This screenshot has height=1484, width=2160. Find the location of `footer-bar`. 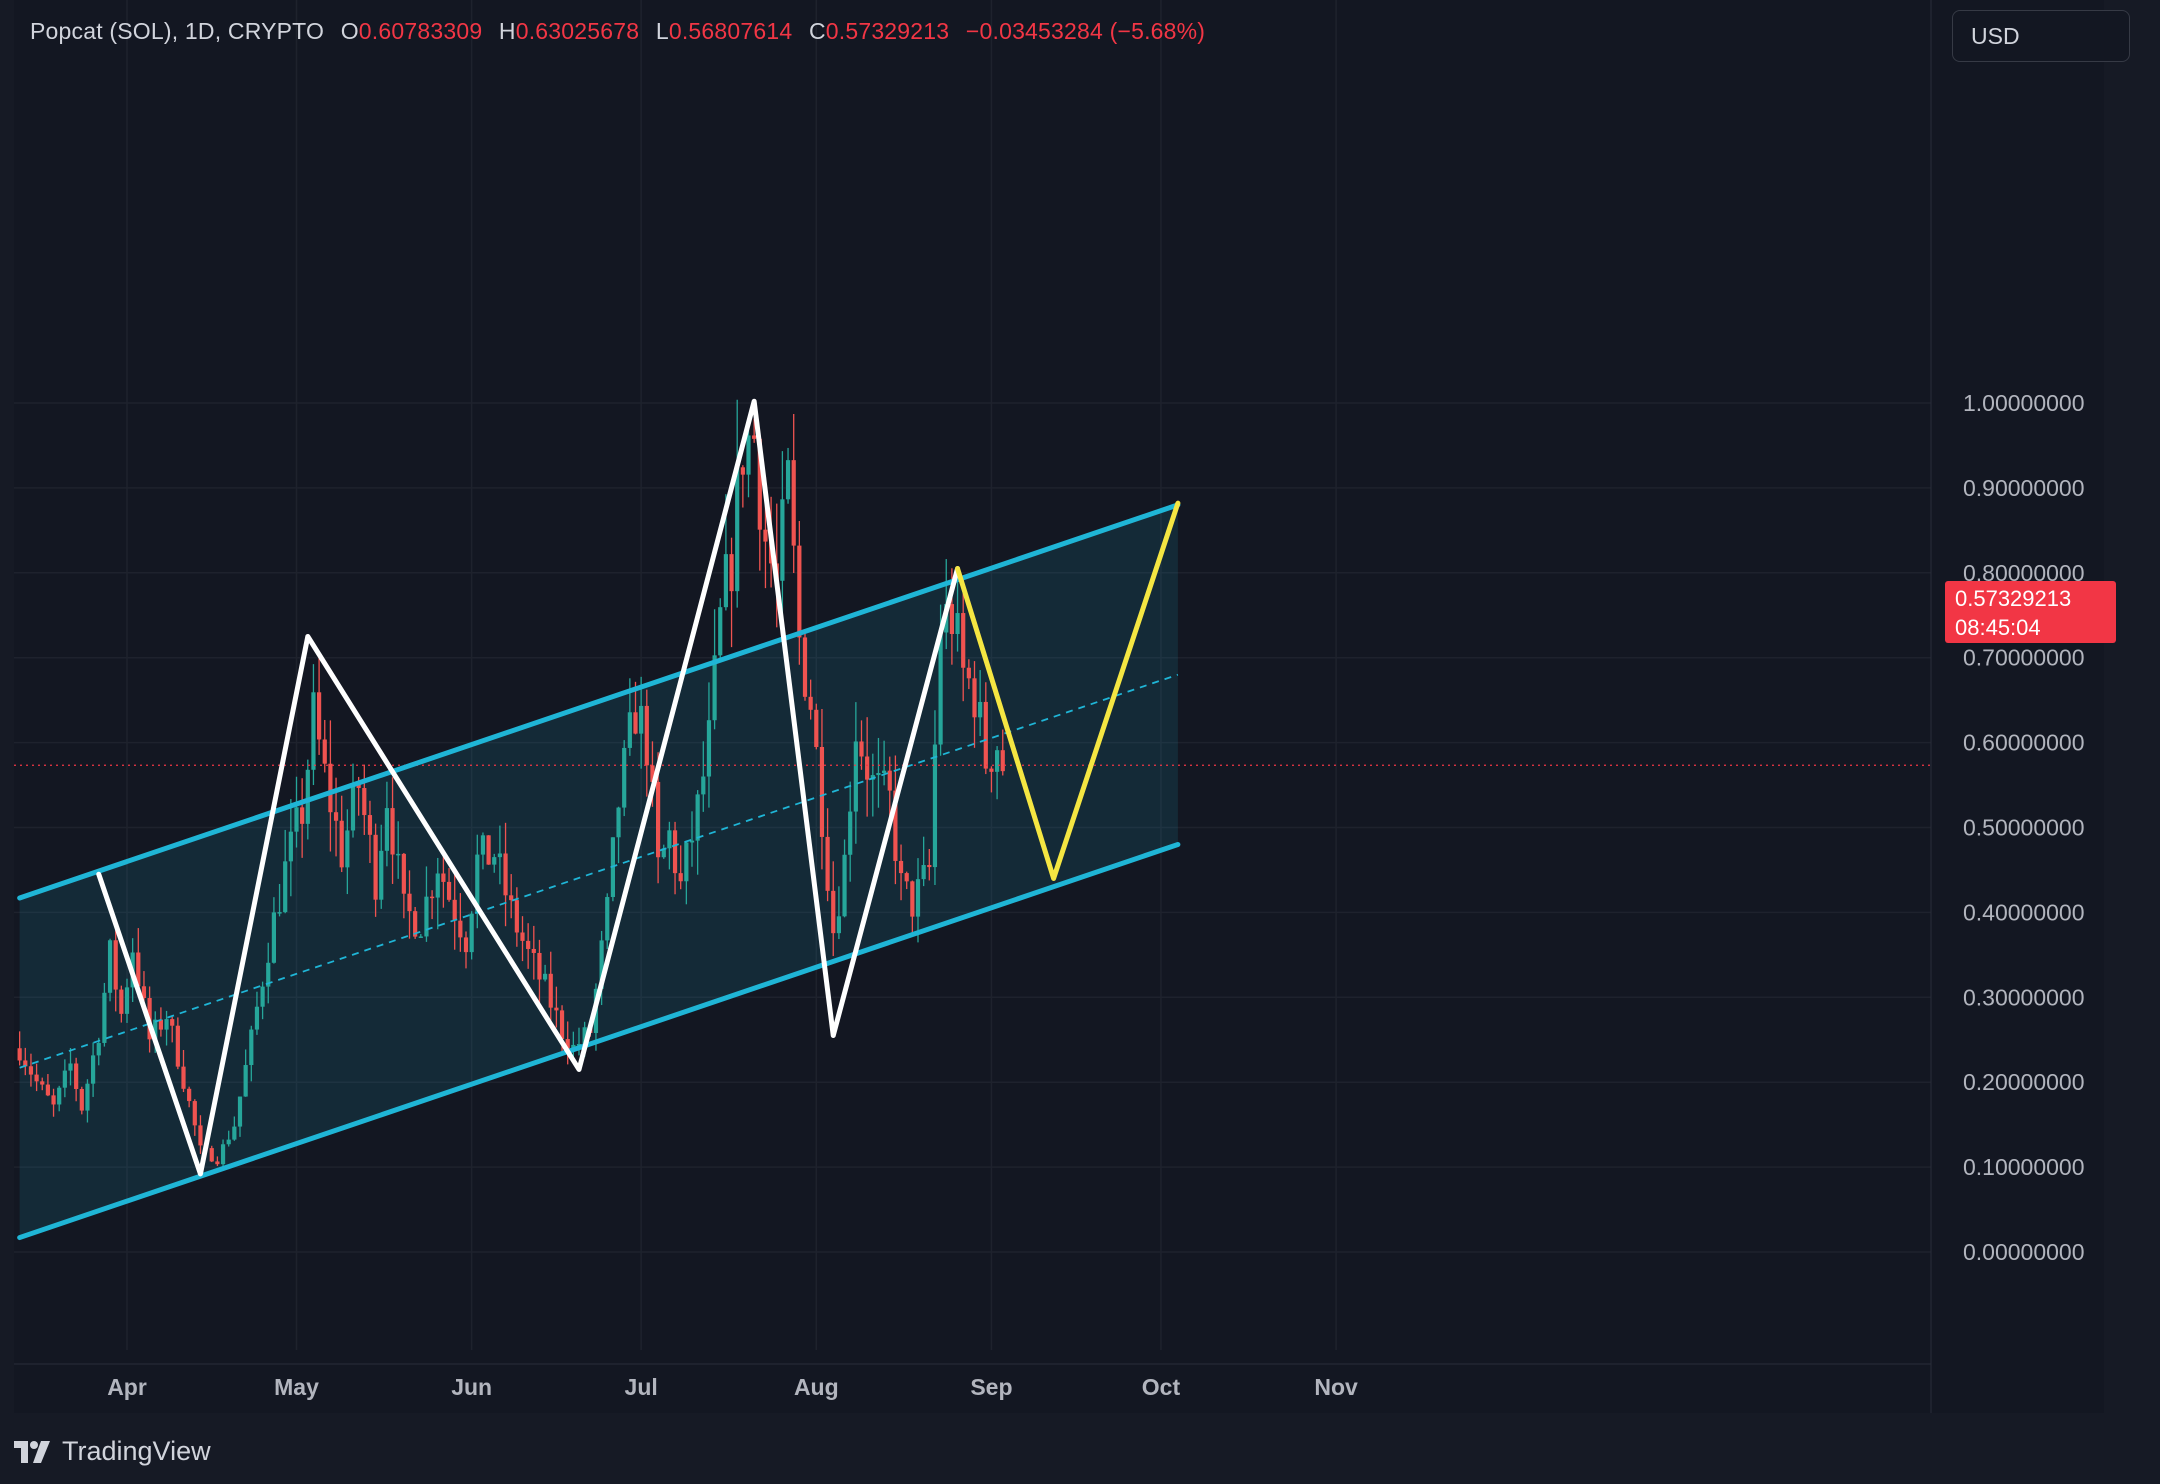

footer-bar is located at coordinates (1087, 1448).